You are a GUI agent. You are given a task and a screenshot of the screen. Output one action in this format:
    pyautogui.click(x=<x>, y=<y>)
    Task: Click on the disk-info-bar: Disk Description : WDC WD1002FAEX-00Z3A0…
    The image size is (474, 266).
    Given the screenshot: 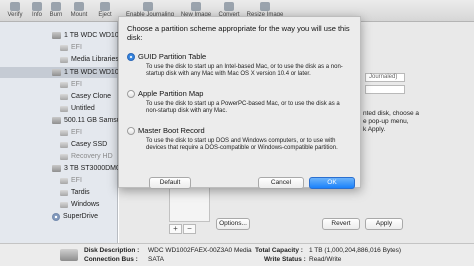 What is the action you would take?
    pyautogui.click(x=237, y=254)
    